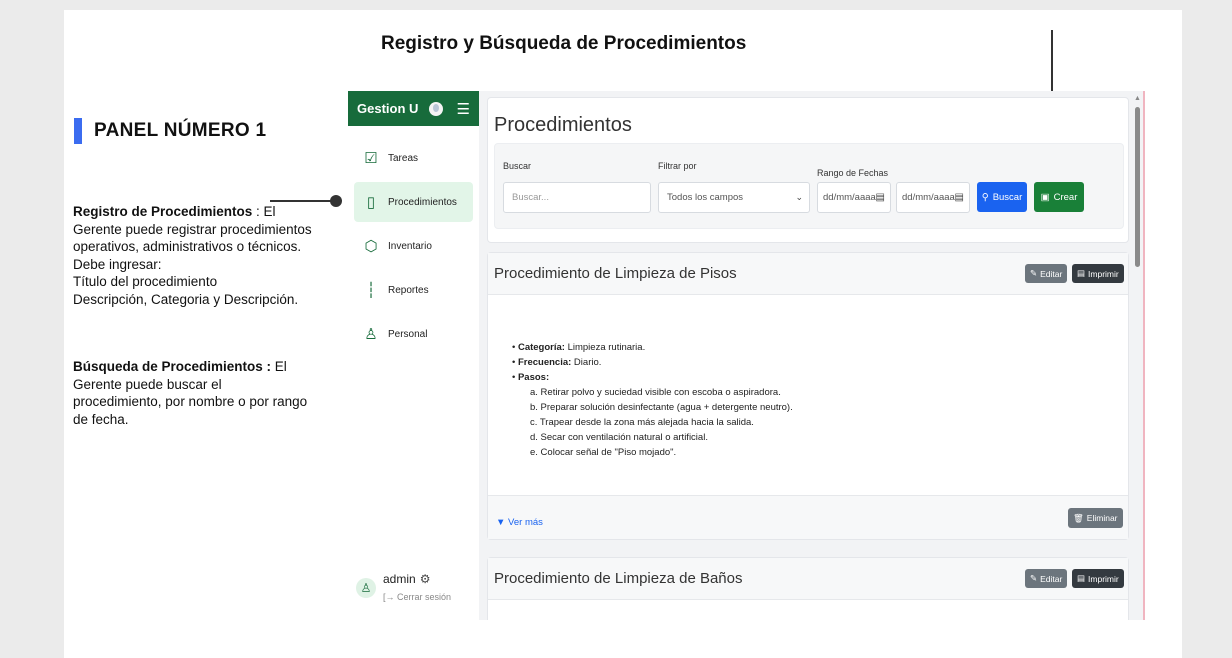 The image size is (1232, 658). What do you see at coordinates (303, 201) in the screenshot?
I see `callout-line-registro` at bounding box center [303, 201].